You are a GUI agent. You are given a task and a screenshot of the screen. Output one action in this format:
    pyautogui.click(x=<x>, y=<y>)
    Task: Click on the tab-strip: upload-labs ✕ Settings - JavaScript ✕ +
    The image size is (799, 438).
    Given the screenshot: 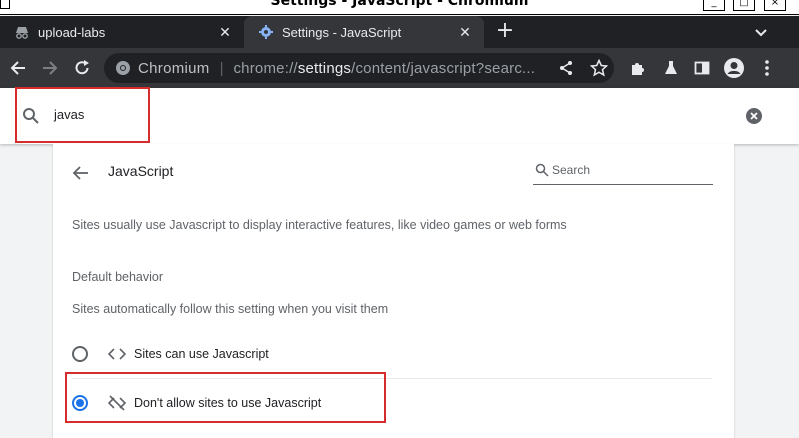 What is the action you would take?
    pyautogui.click(x=399, y=32)
    